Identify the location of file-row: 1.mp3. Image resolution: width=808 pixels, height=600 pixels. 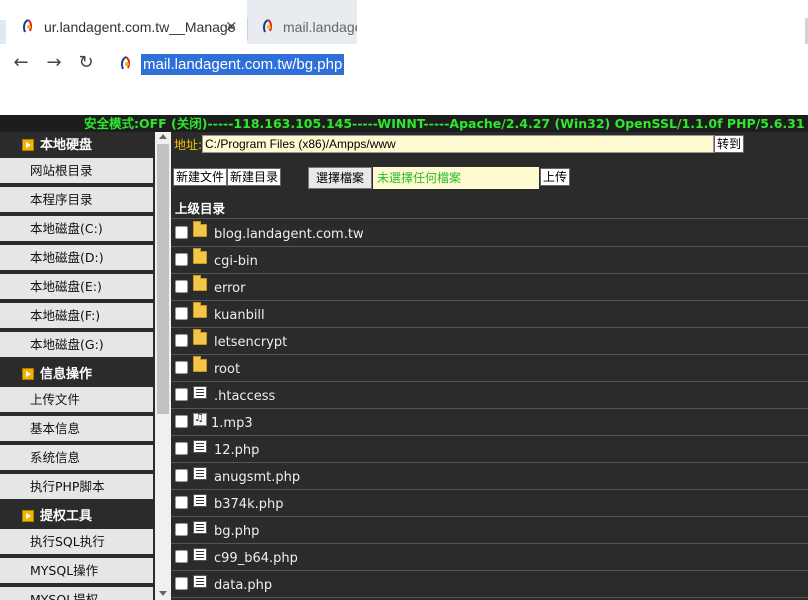
(489, 422).